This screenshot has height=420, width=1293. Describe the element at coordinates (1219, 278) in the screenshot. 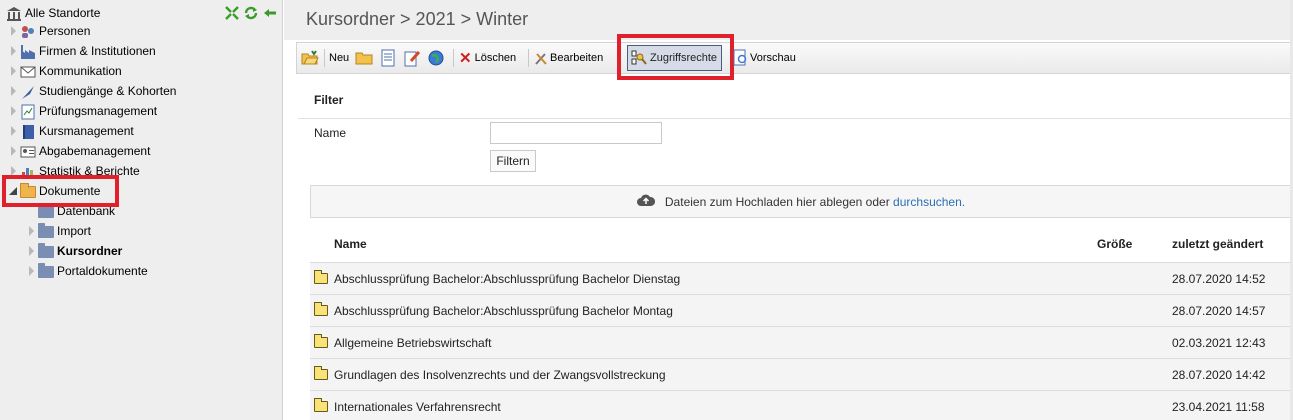

I see `row-modified: 28.07.2020 14:52` at that location.